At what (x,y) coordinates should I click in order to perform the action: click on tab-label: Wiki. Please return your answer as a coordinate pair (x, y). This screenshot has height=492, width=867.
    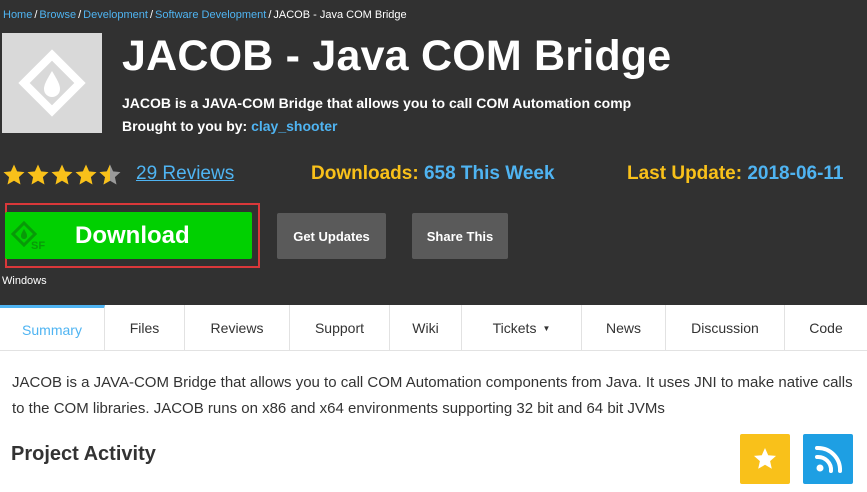
    Looking at the image, I should click on (425, 328).